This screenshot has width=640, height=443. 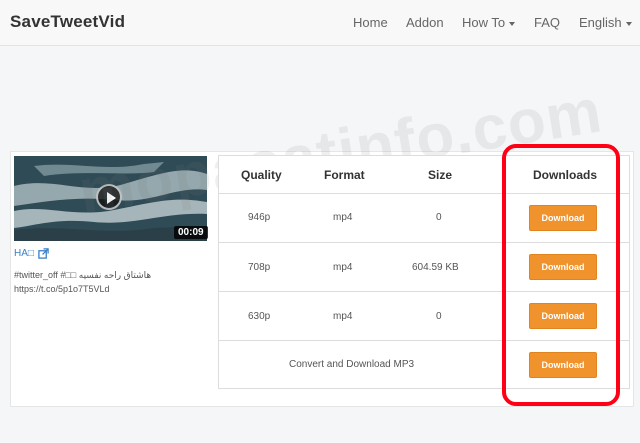 I want to click on highlight-box, so click(x=561, y=275).